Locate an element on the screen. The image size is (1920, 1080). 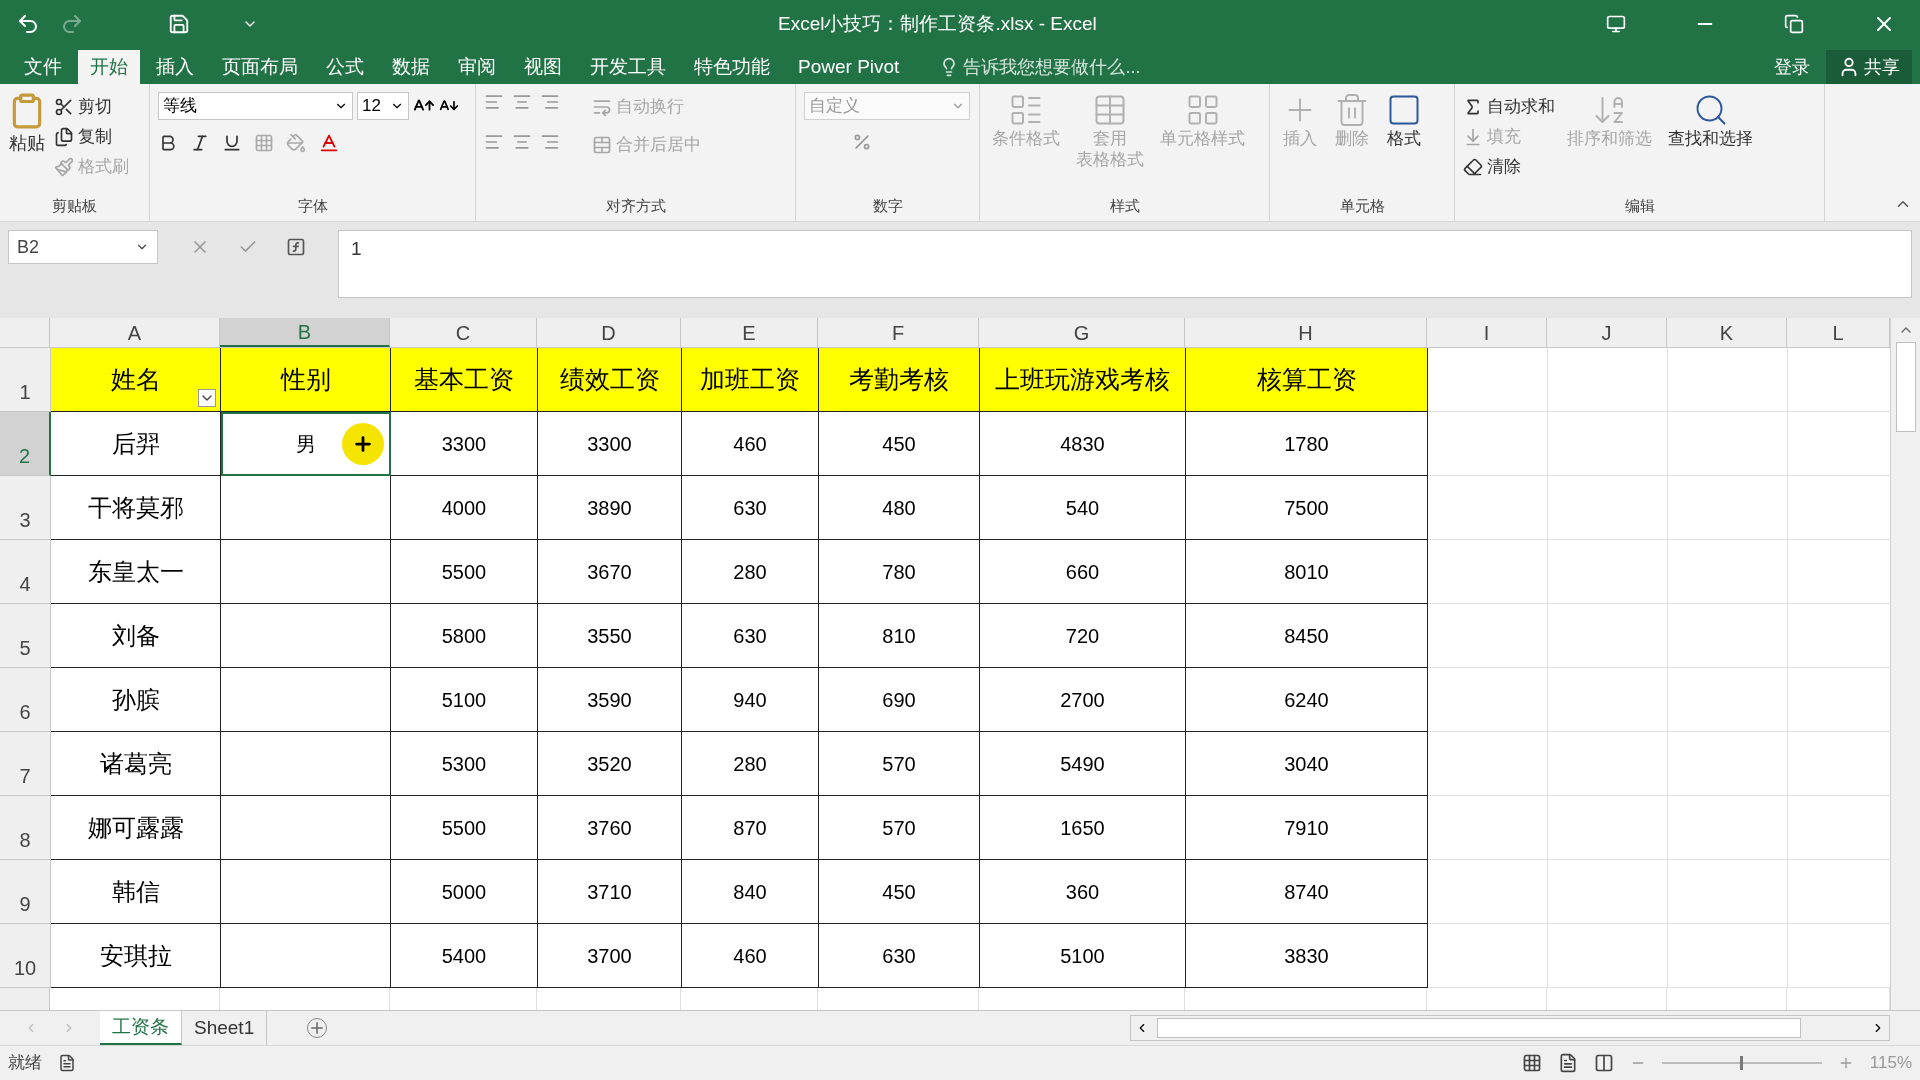
percent-icon is located at coordinates (862, 142).